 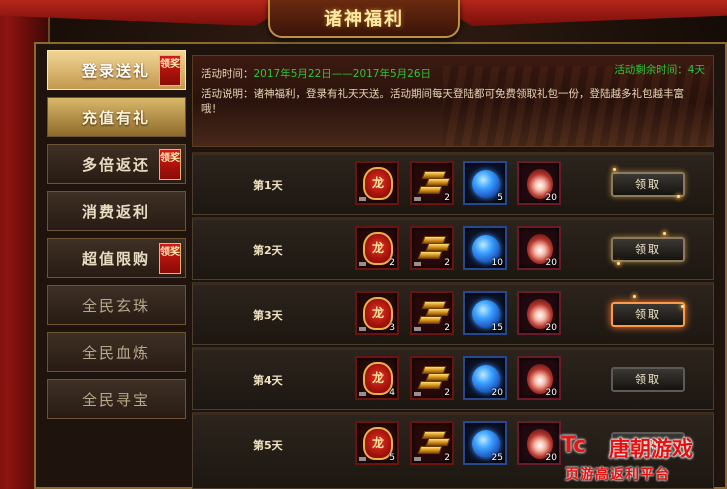 I want to click on sidebar-item-label: 登录送礼, so click(x=116, y=70).